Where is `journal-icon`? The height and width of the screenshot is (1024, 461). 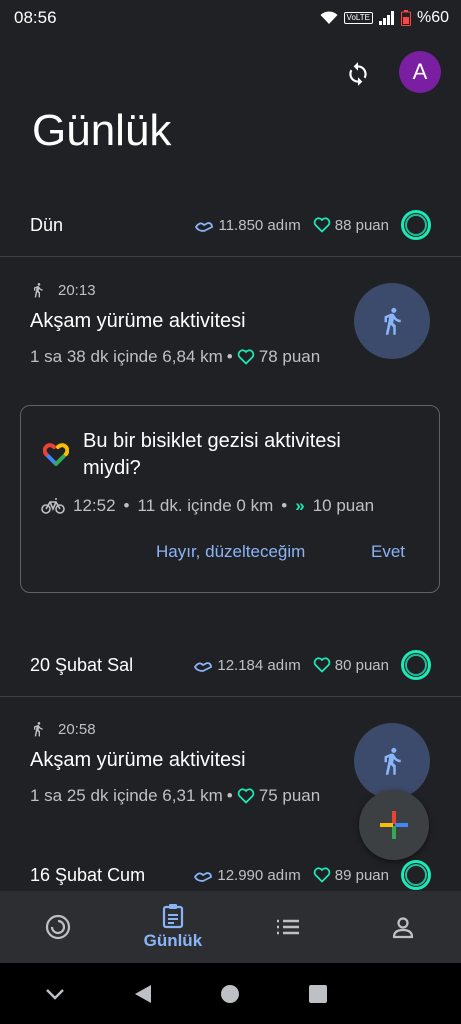
journal-icon is located at coordinates (172, 916).